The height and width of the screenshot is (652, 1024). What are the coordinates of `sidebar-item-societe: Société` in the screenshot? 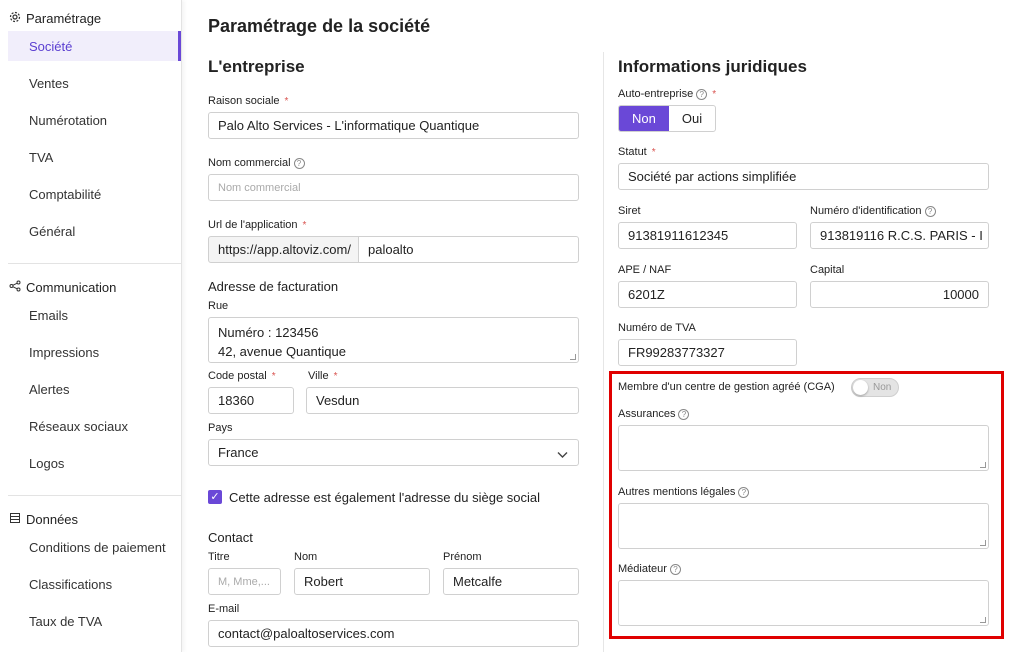 It's located at (94, 46).